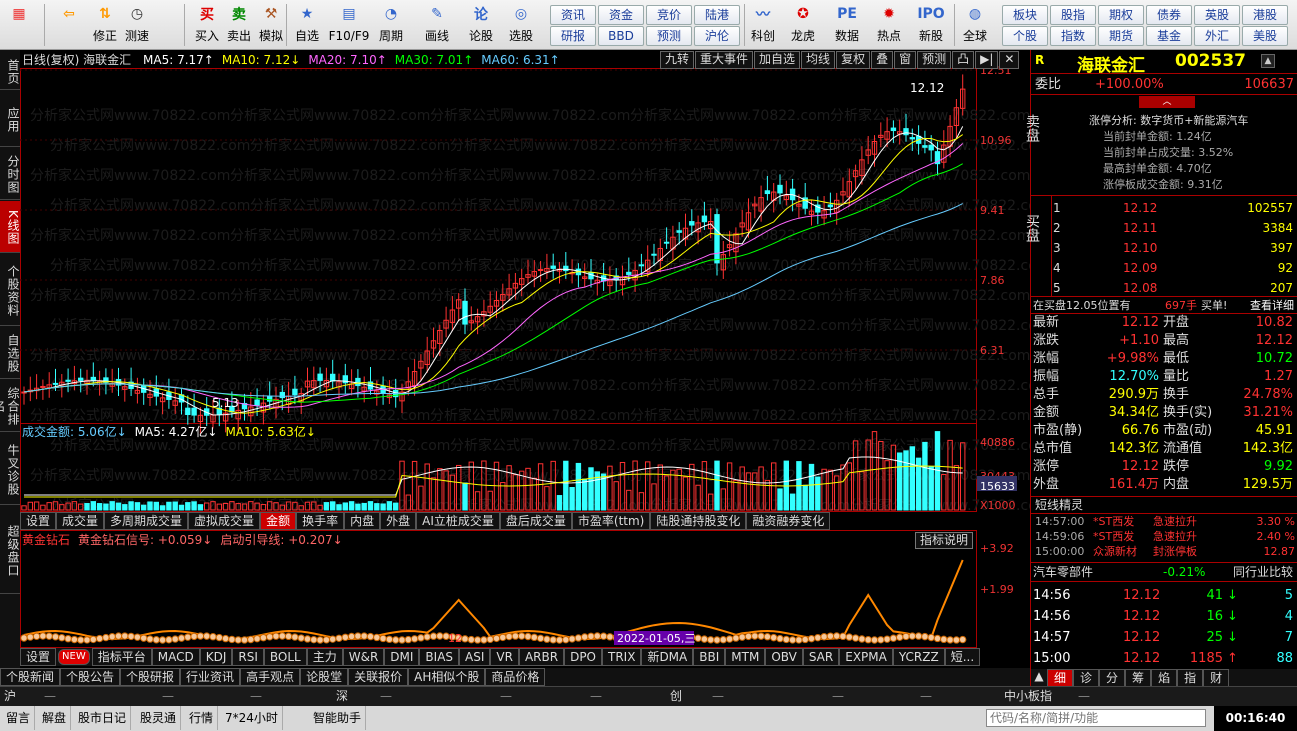 The height and width of the screenshot is (731, 1297). What do you see at coordinates (324, 657) in the screenshot?
I see `indicator-tab: 主力` at bounding box center [324, 657].